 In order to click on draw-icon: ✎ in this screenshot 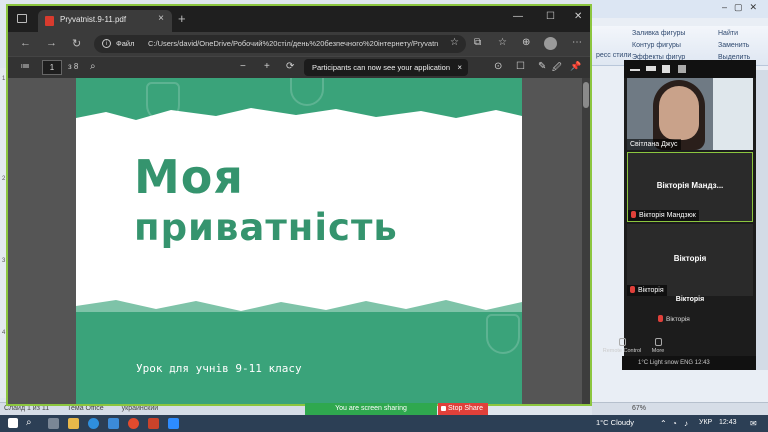, I will do `click(542, 66)`.